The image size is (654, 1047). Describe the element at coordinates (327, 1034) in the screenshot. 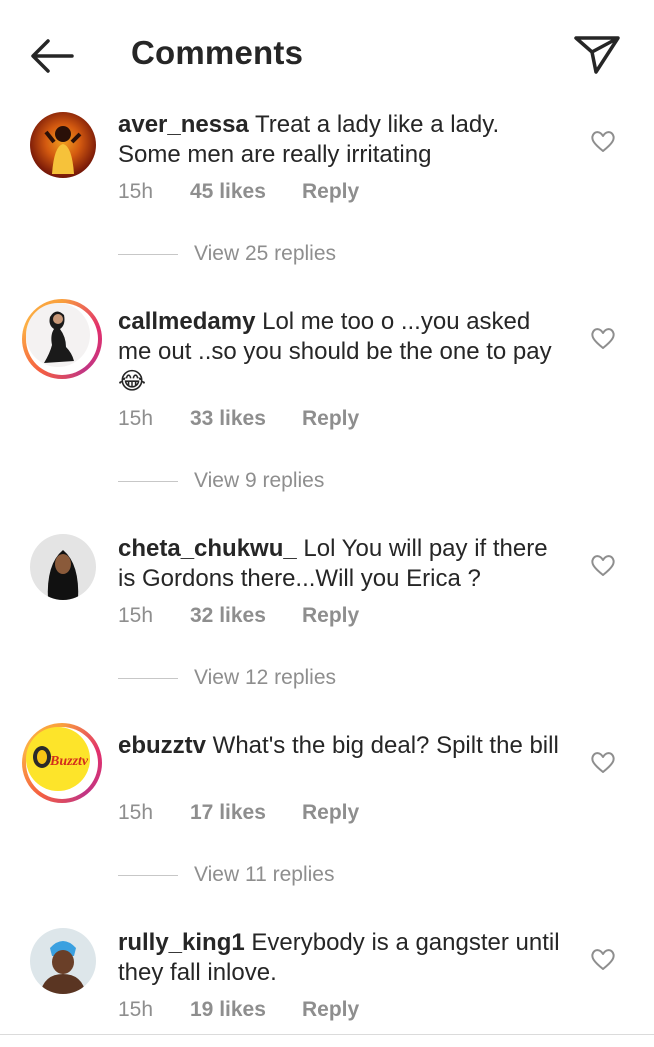

I see `bottom-divider` at that location.